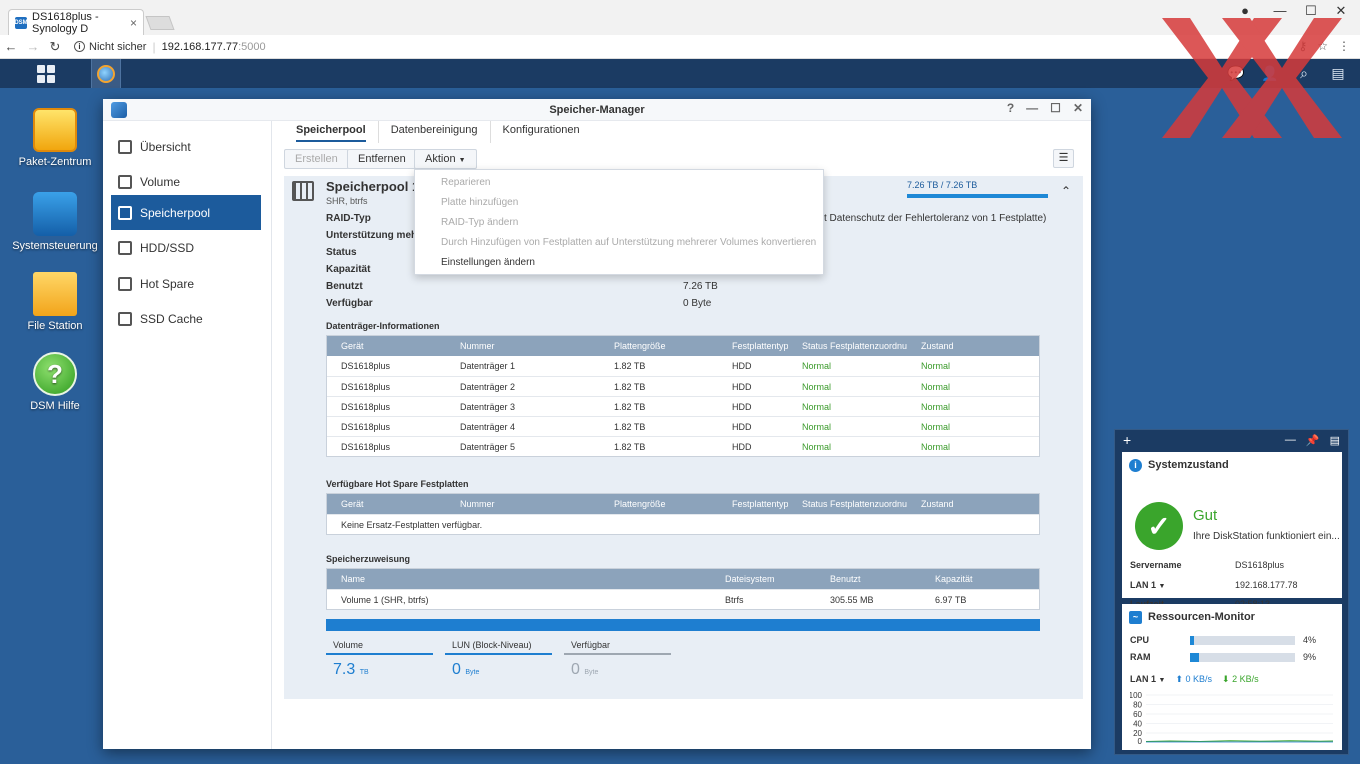  What do you see at coordinates (186, 181) in the screenshot?
I see `sidebar-item-volume: Volume` at bounding box center [186, 181].